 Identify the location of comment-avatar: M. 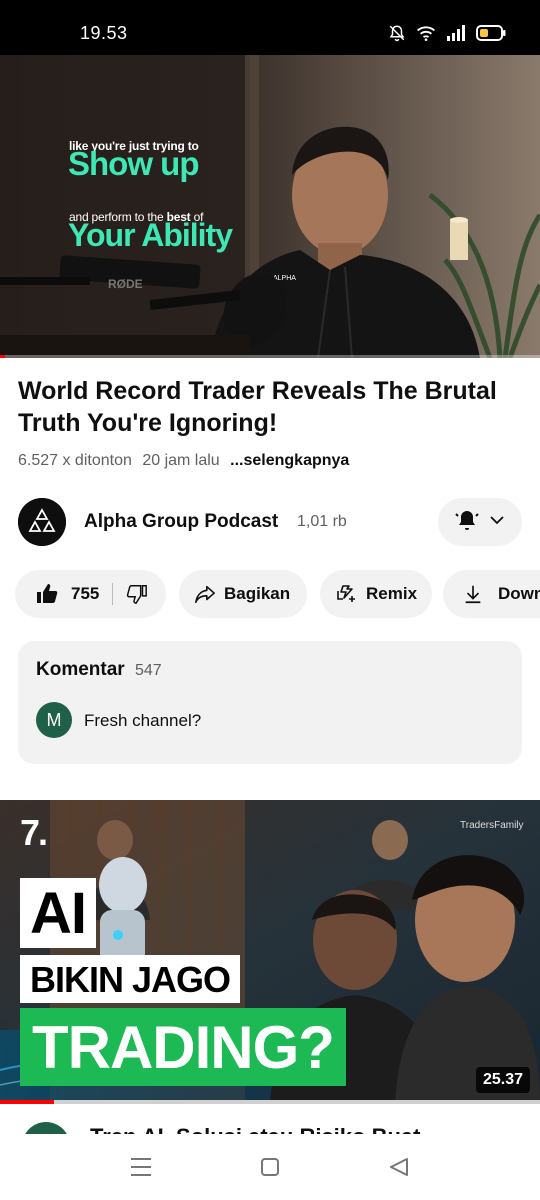
(54, 720).